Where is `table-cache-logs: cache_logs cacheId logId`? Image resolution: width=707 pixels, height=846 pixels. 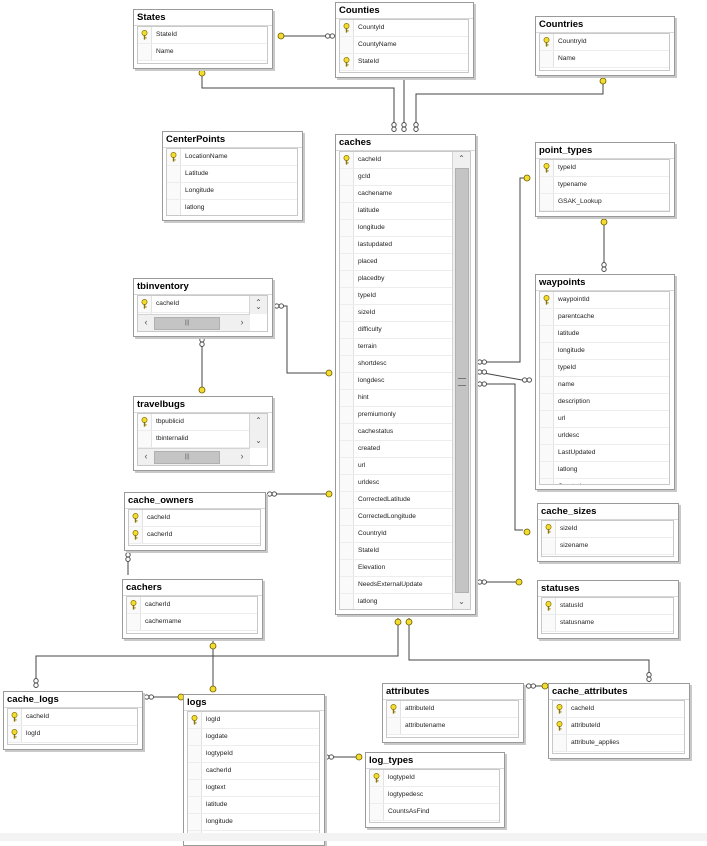
table-cache-logs: cache_logs cacheId logId is located at coordinates (73, 720).